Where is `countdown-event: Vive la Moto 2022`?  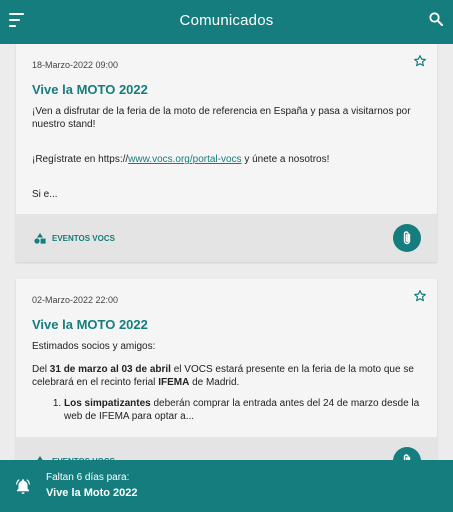
countdown-event: Vive la Moto 2022 is located at coordinates (92, 493).